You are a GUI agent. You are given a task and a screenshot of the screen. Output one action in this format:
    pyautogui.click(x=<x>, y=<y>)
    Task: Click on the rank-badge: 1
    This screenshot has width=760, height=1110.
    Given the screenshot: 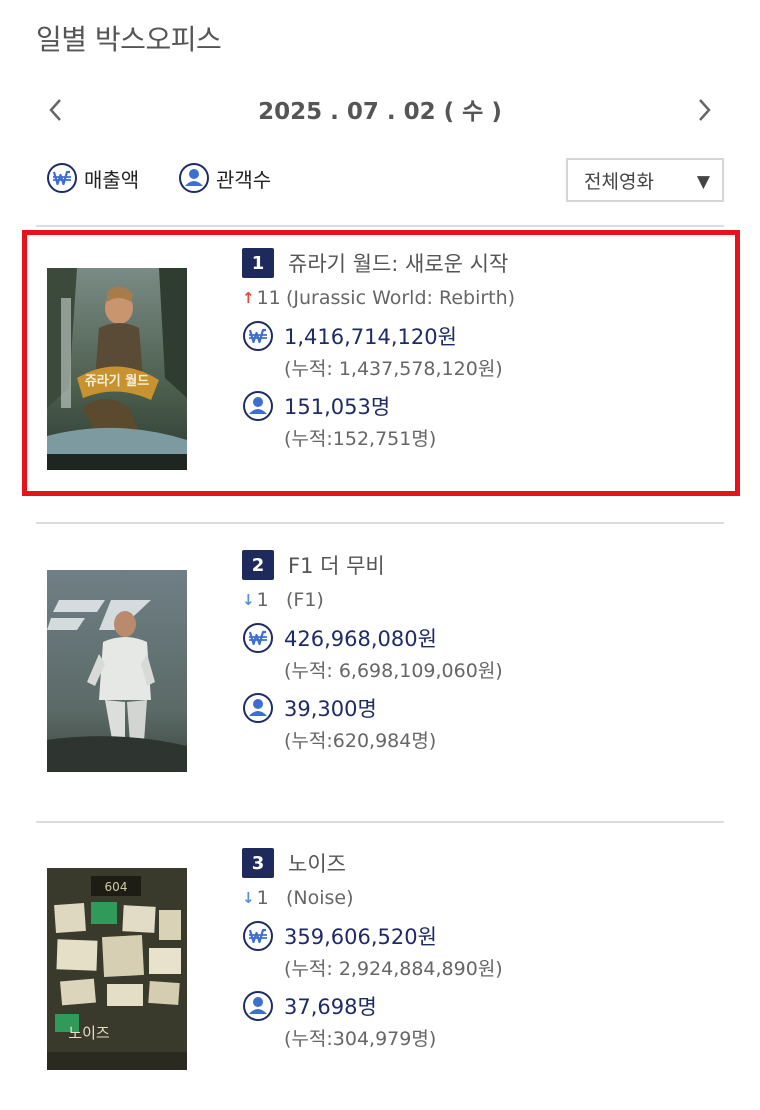 What is the action you would take?
    pyautogui.click(x=258, y=263)
    